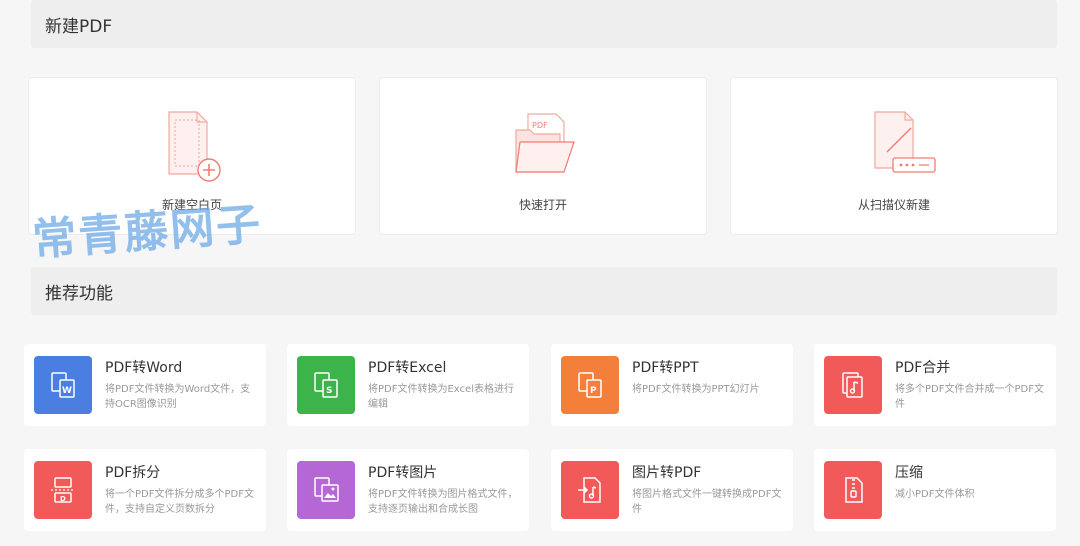  I want to click on image-to-pdf-title: 图片转PDF, so click(667, 473).